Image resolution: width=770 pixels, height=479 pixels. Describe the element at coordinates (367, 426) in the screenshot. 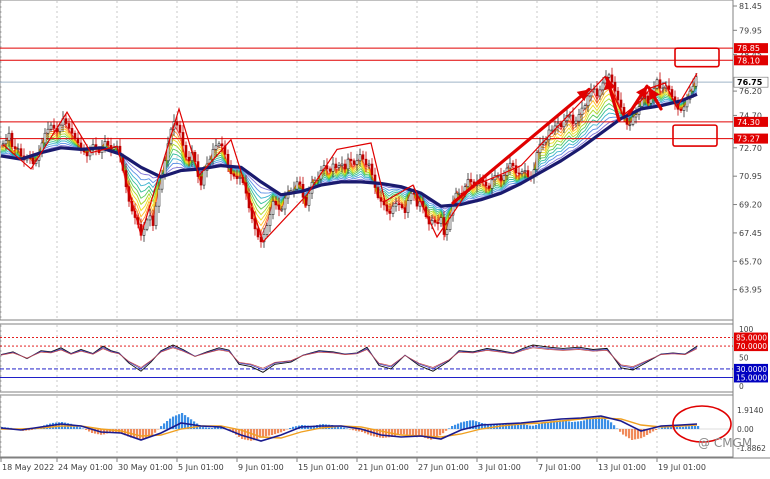

I see `macd-panel` at that location.